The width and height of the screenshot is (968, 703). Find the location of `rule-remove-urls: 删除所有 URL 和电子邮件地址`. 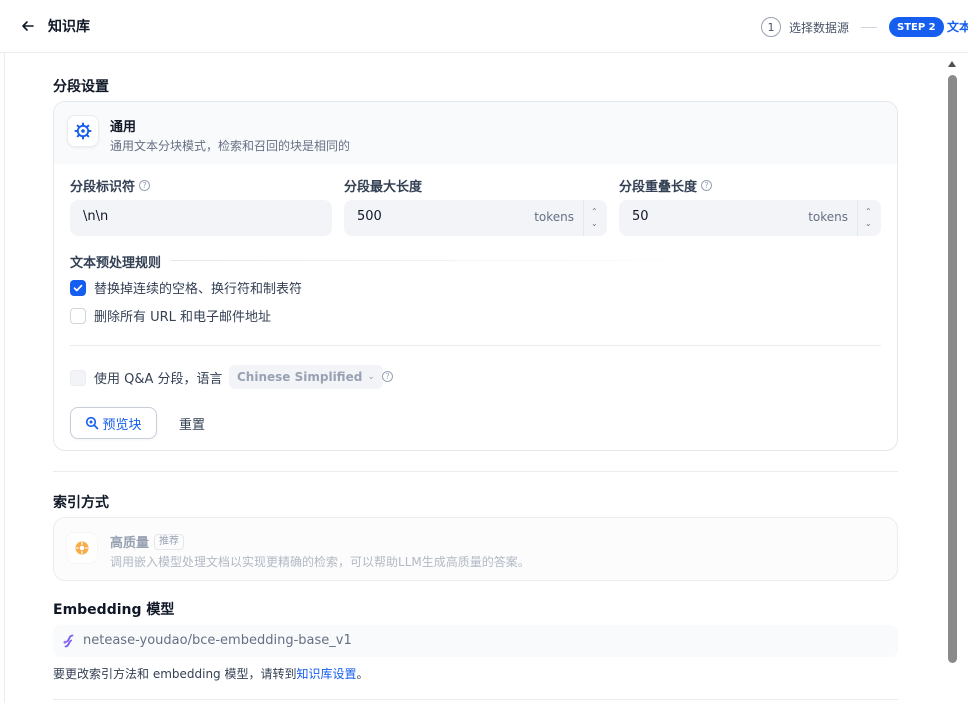

rule-remove-urls: 删除所有 URL 和电子邮件地址 is located at coordinates (170, 315).